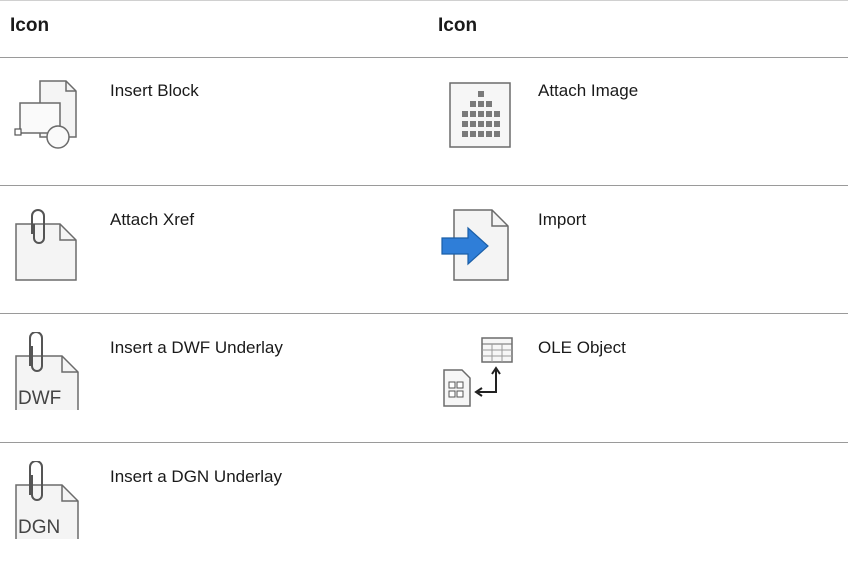 The width and height of the screenshot is (848, 570). Describe the element at coordinates (39, 398) in the screenshot. I see `icon-text: DWF` at that location.